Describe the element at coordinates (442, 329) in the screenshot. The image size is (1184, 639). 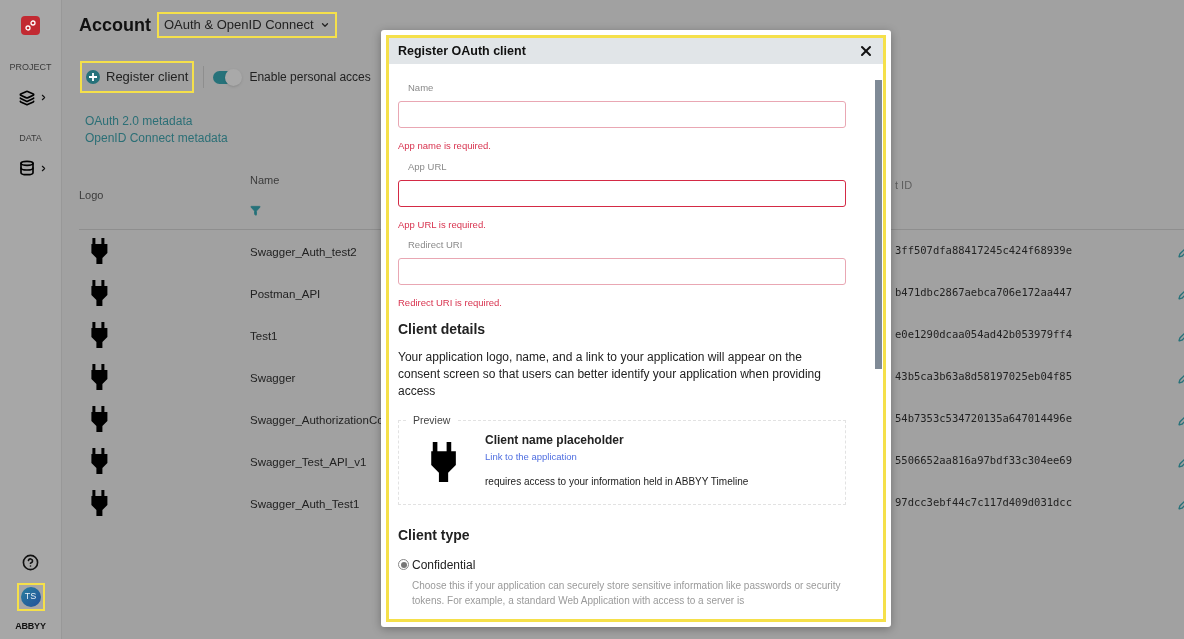
I see `section-heading: Client details` at that location.